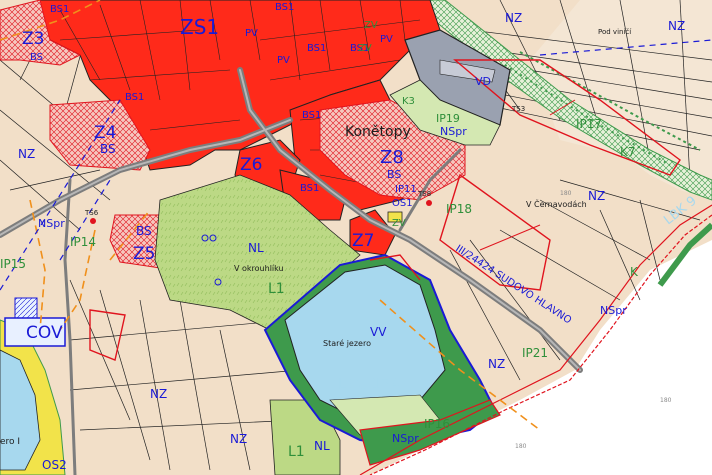 The height and width of the screenshot is (475, 712). Describe the element at coordinates (44, 333) in the screenshot. I see `label-cov: COV` at that location.